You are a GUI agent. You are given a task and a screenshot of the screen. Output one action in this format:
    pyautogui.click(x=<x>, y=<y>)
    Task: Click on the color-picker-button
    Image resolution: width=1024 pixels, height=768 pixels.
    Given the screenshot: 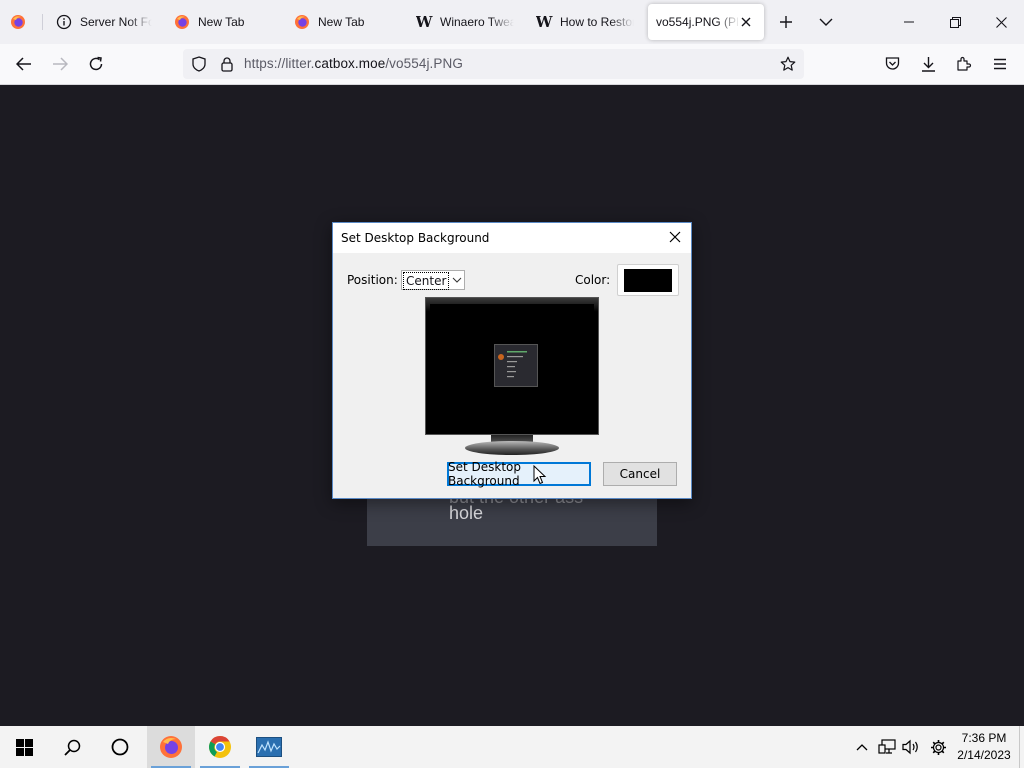 What is the action you would take?
    pyautogui.click(x=648, y=280)
    